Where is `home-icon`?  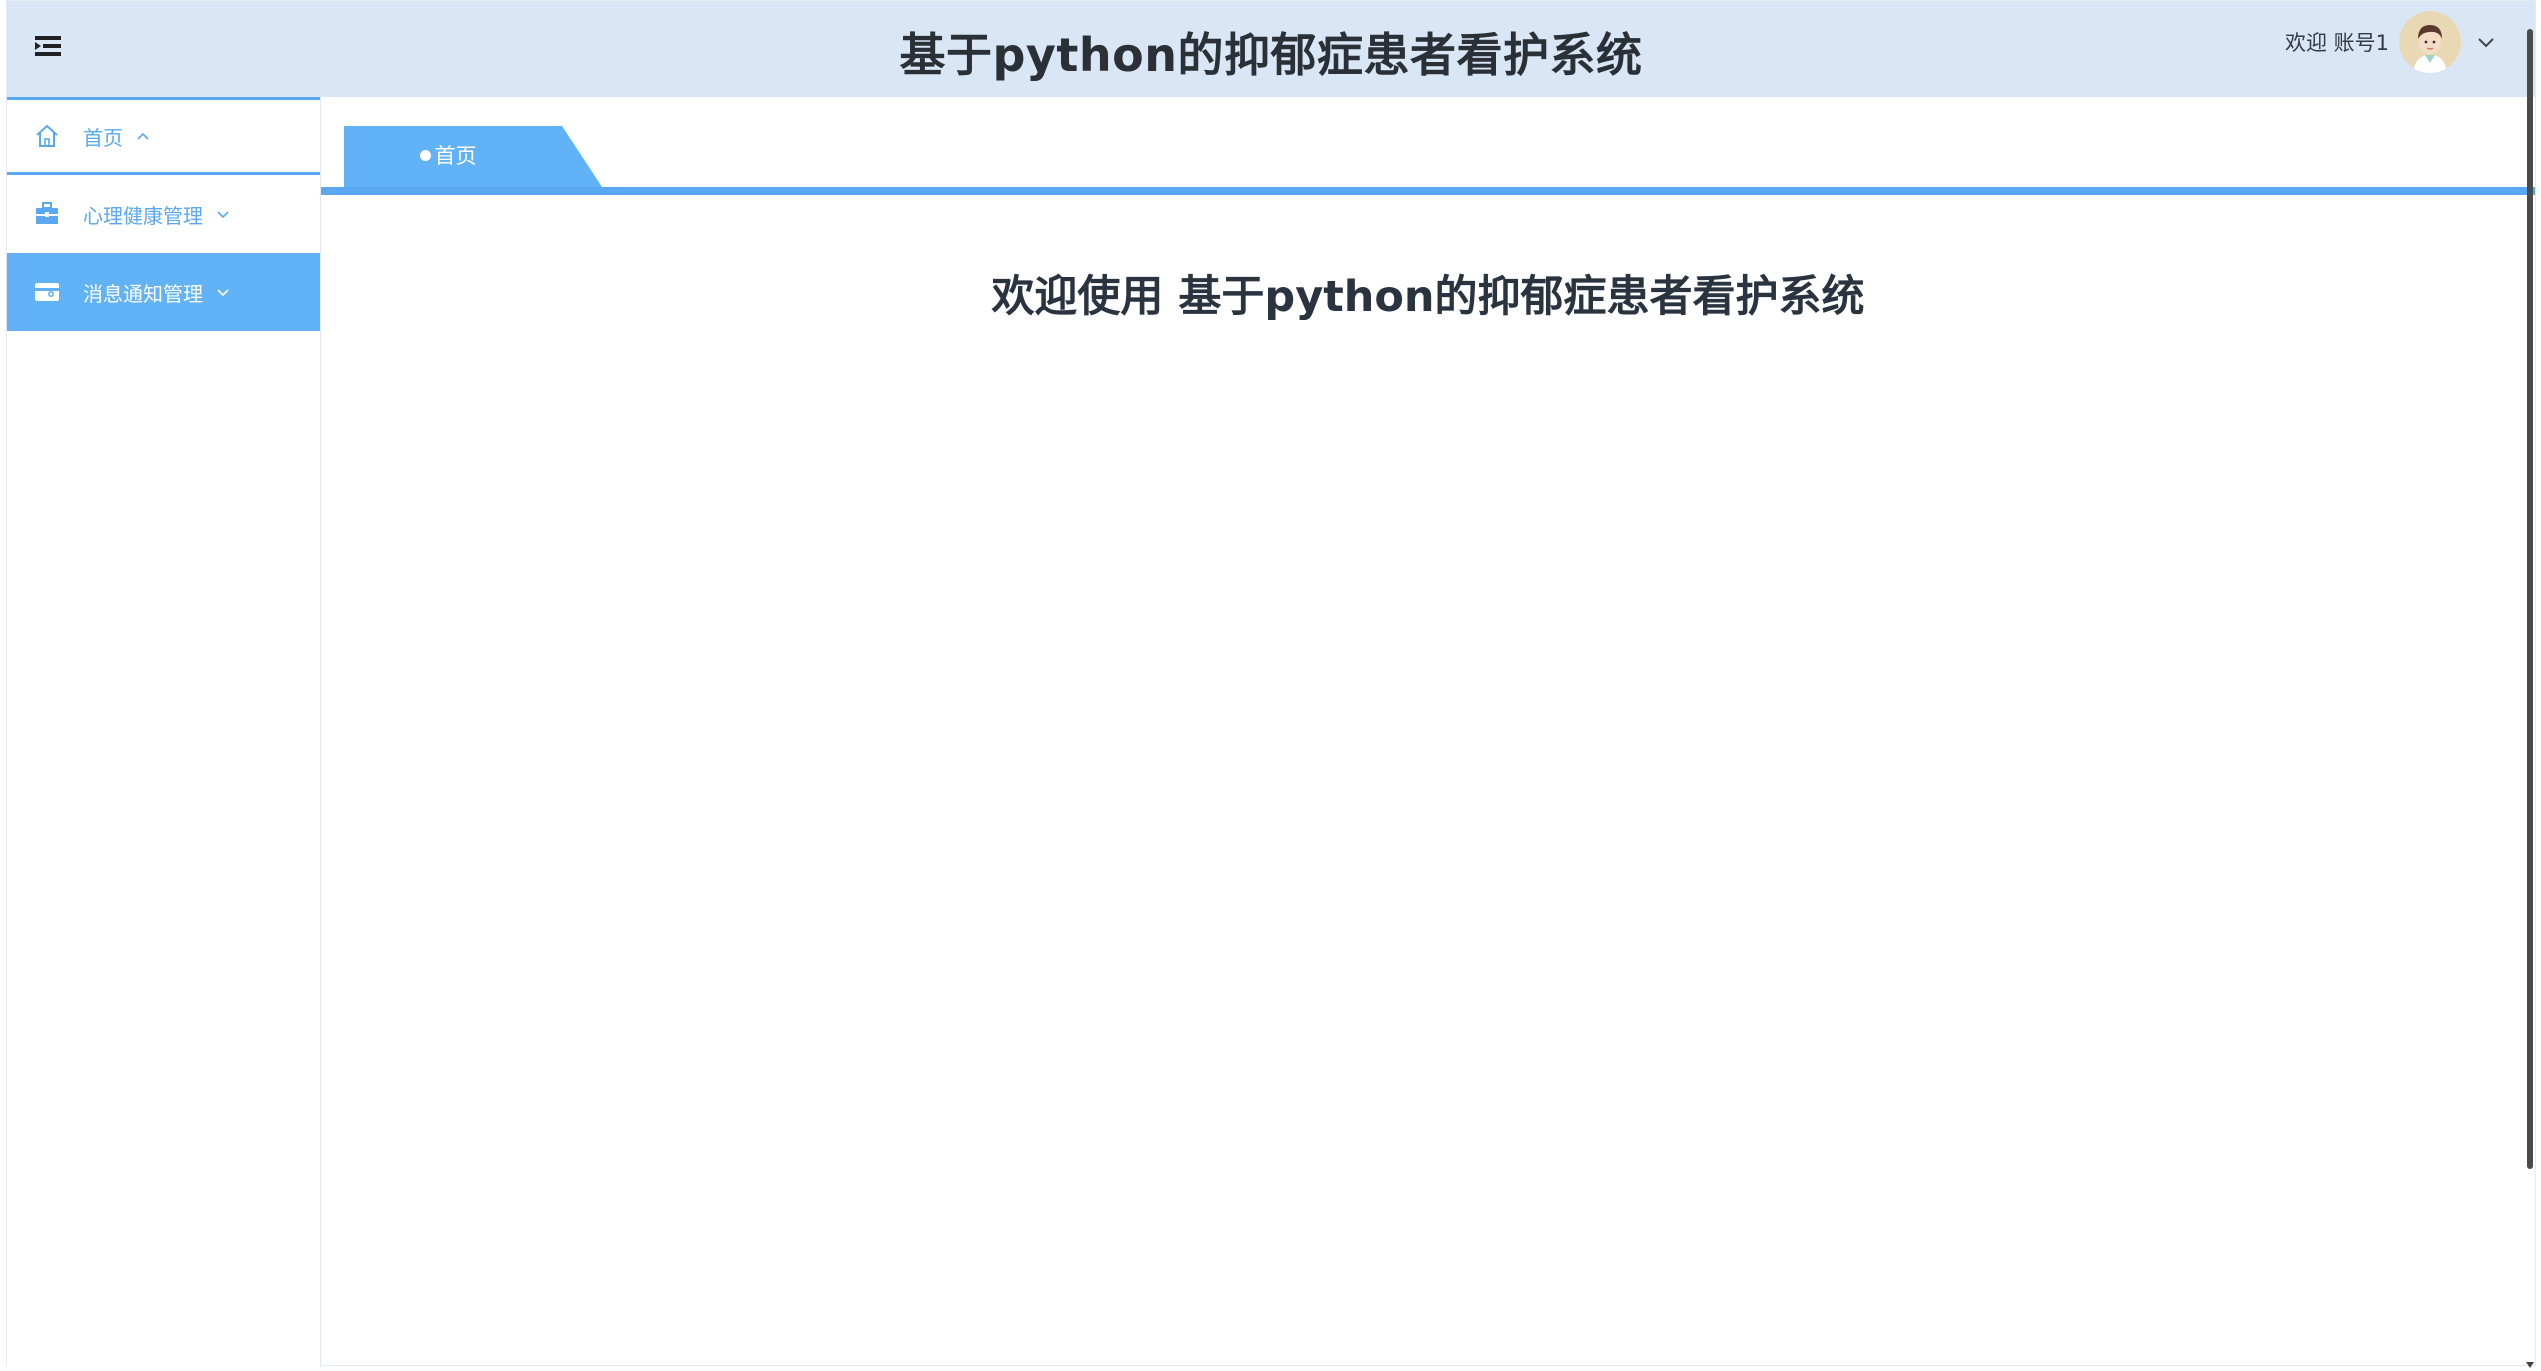
home-icon is located at coordinates (47, 135).